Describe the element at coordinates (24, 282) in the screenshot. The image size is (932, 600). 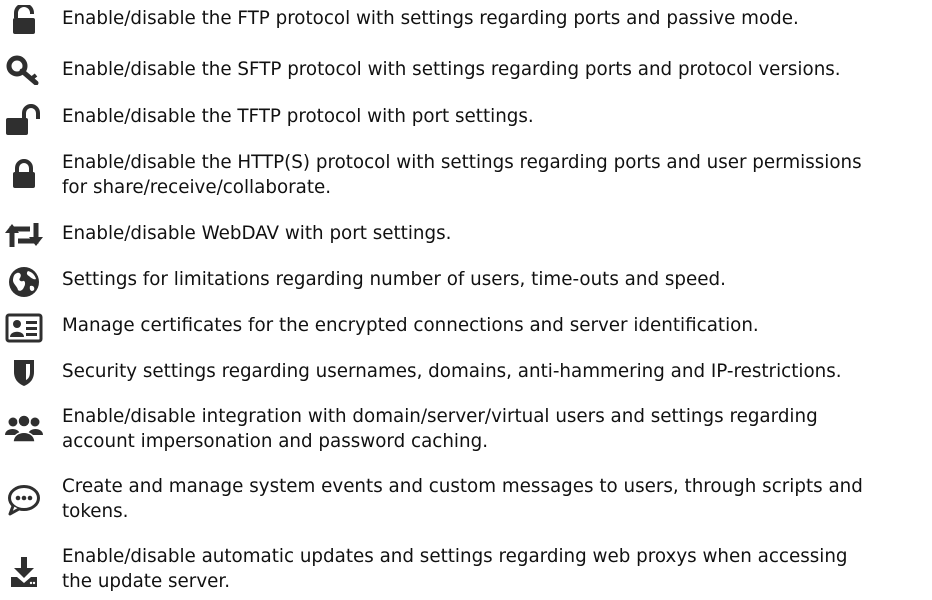
I see `globe-icon` at that location.